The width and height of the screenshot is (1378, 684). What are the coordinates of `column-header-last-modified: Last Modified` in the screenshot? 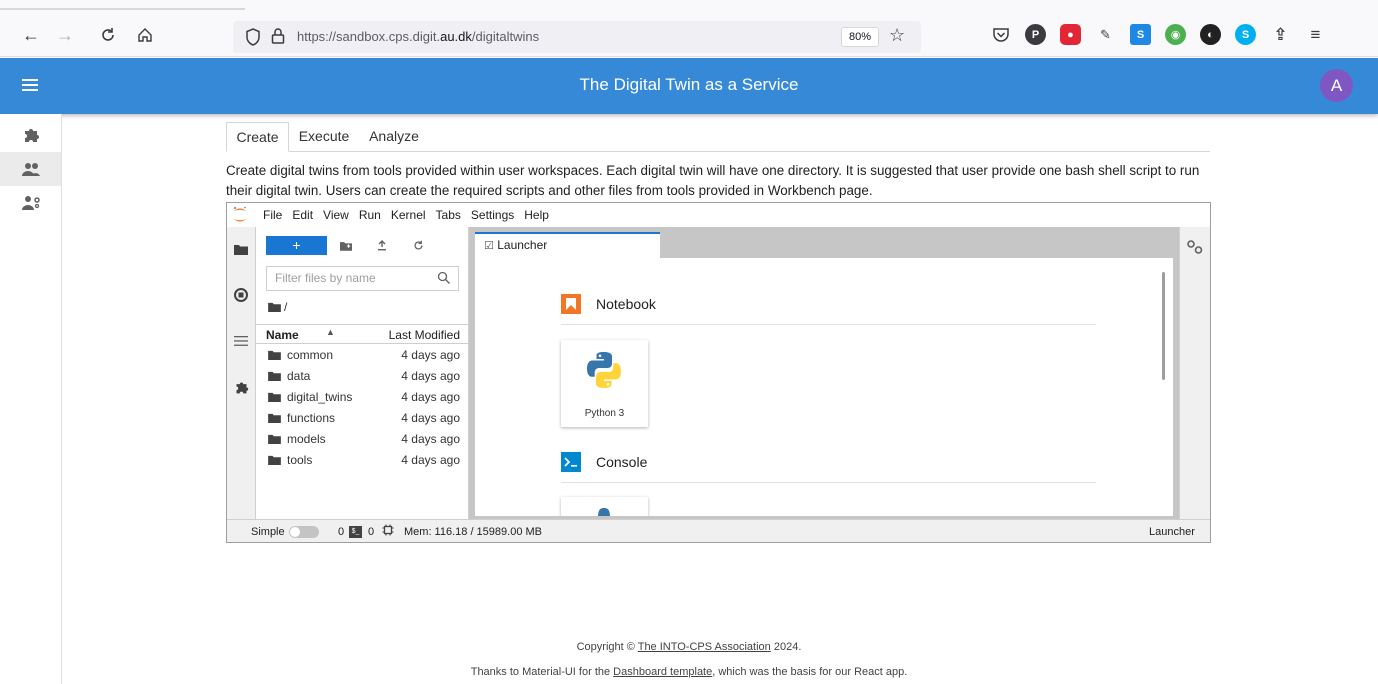 It's located at (424, 335).